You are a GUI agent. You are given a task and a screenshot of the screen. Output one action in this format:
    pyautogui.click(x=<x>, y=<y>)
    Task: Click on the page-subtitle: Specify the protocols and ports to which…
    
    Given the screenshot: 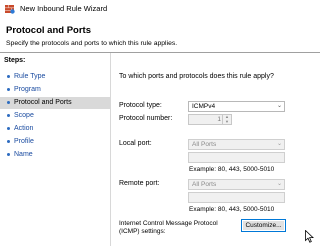 What is the action you would take?
    pyautogui.click(x=92, y=43)
    